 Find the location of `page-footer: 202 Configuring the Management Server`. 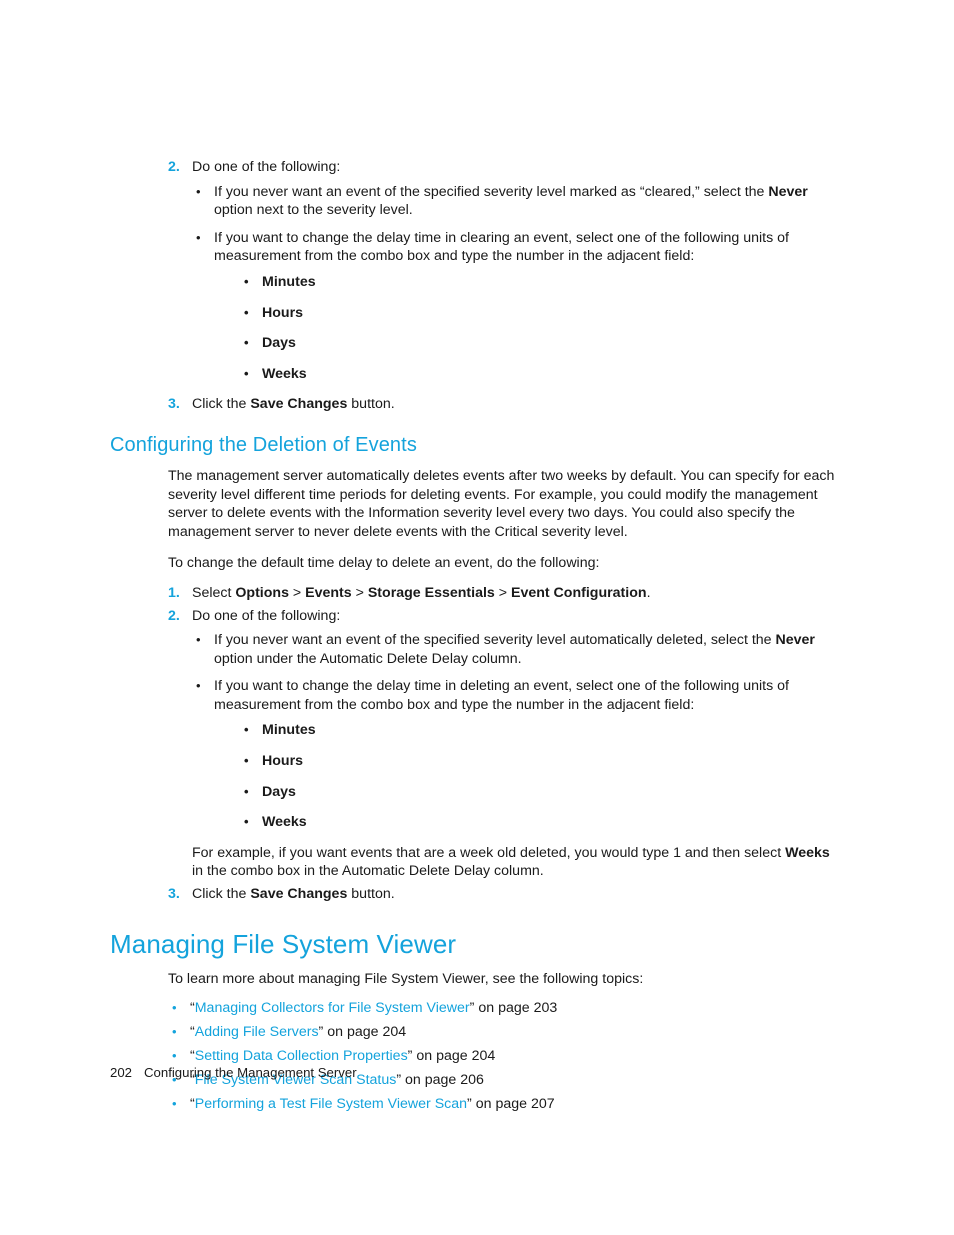

page-footer: 202 Configuring the Management Server is located at coordinates (233, 1072).